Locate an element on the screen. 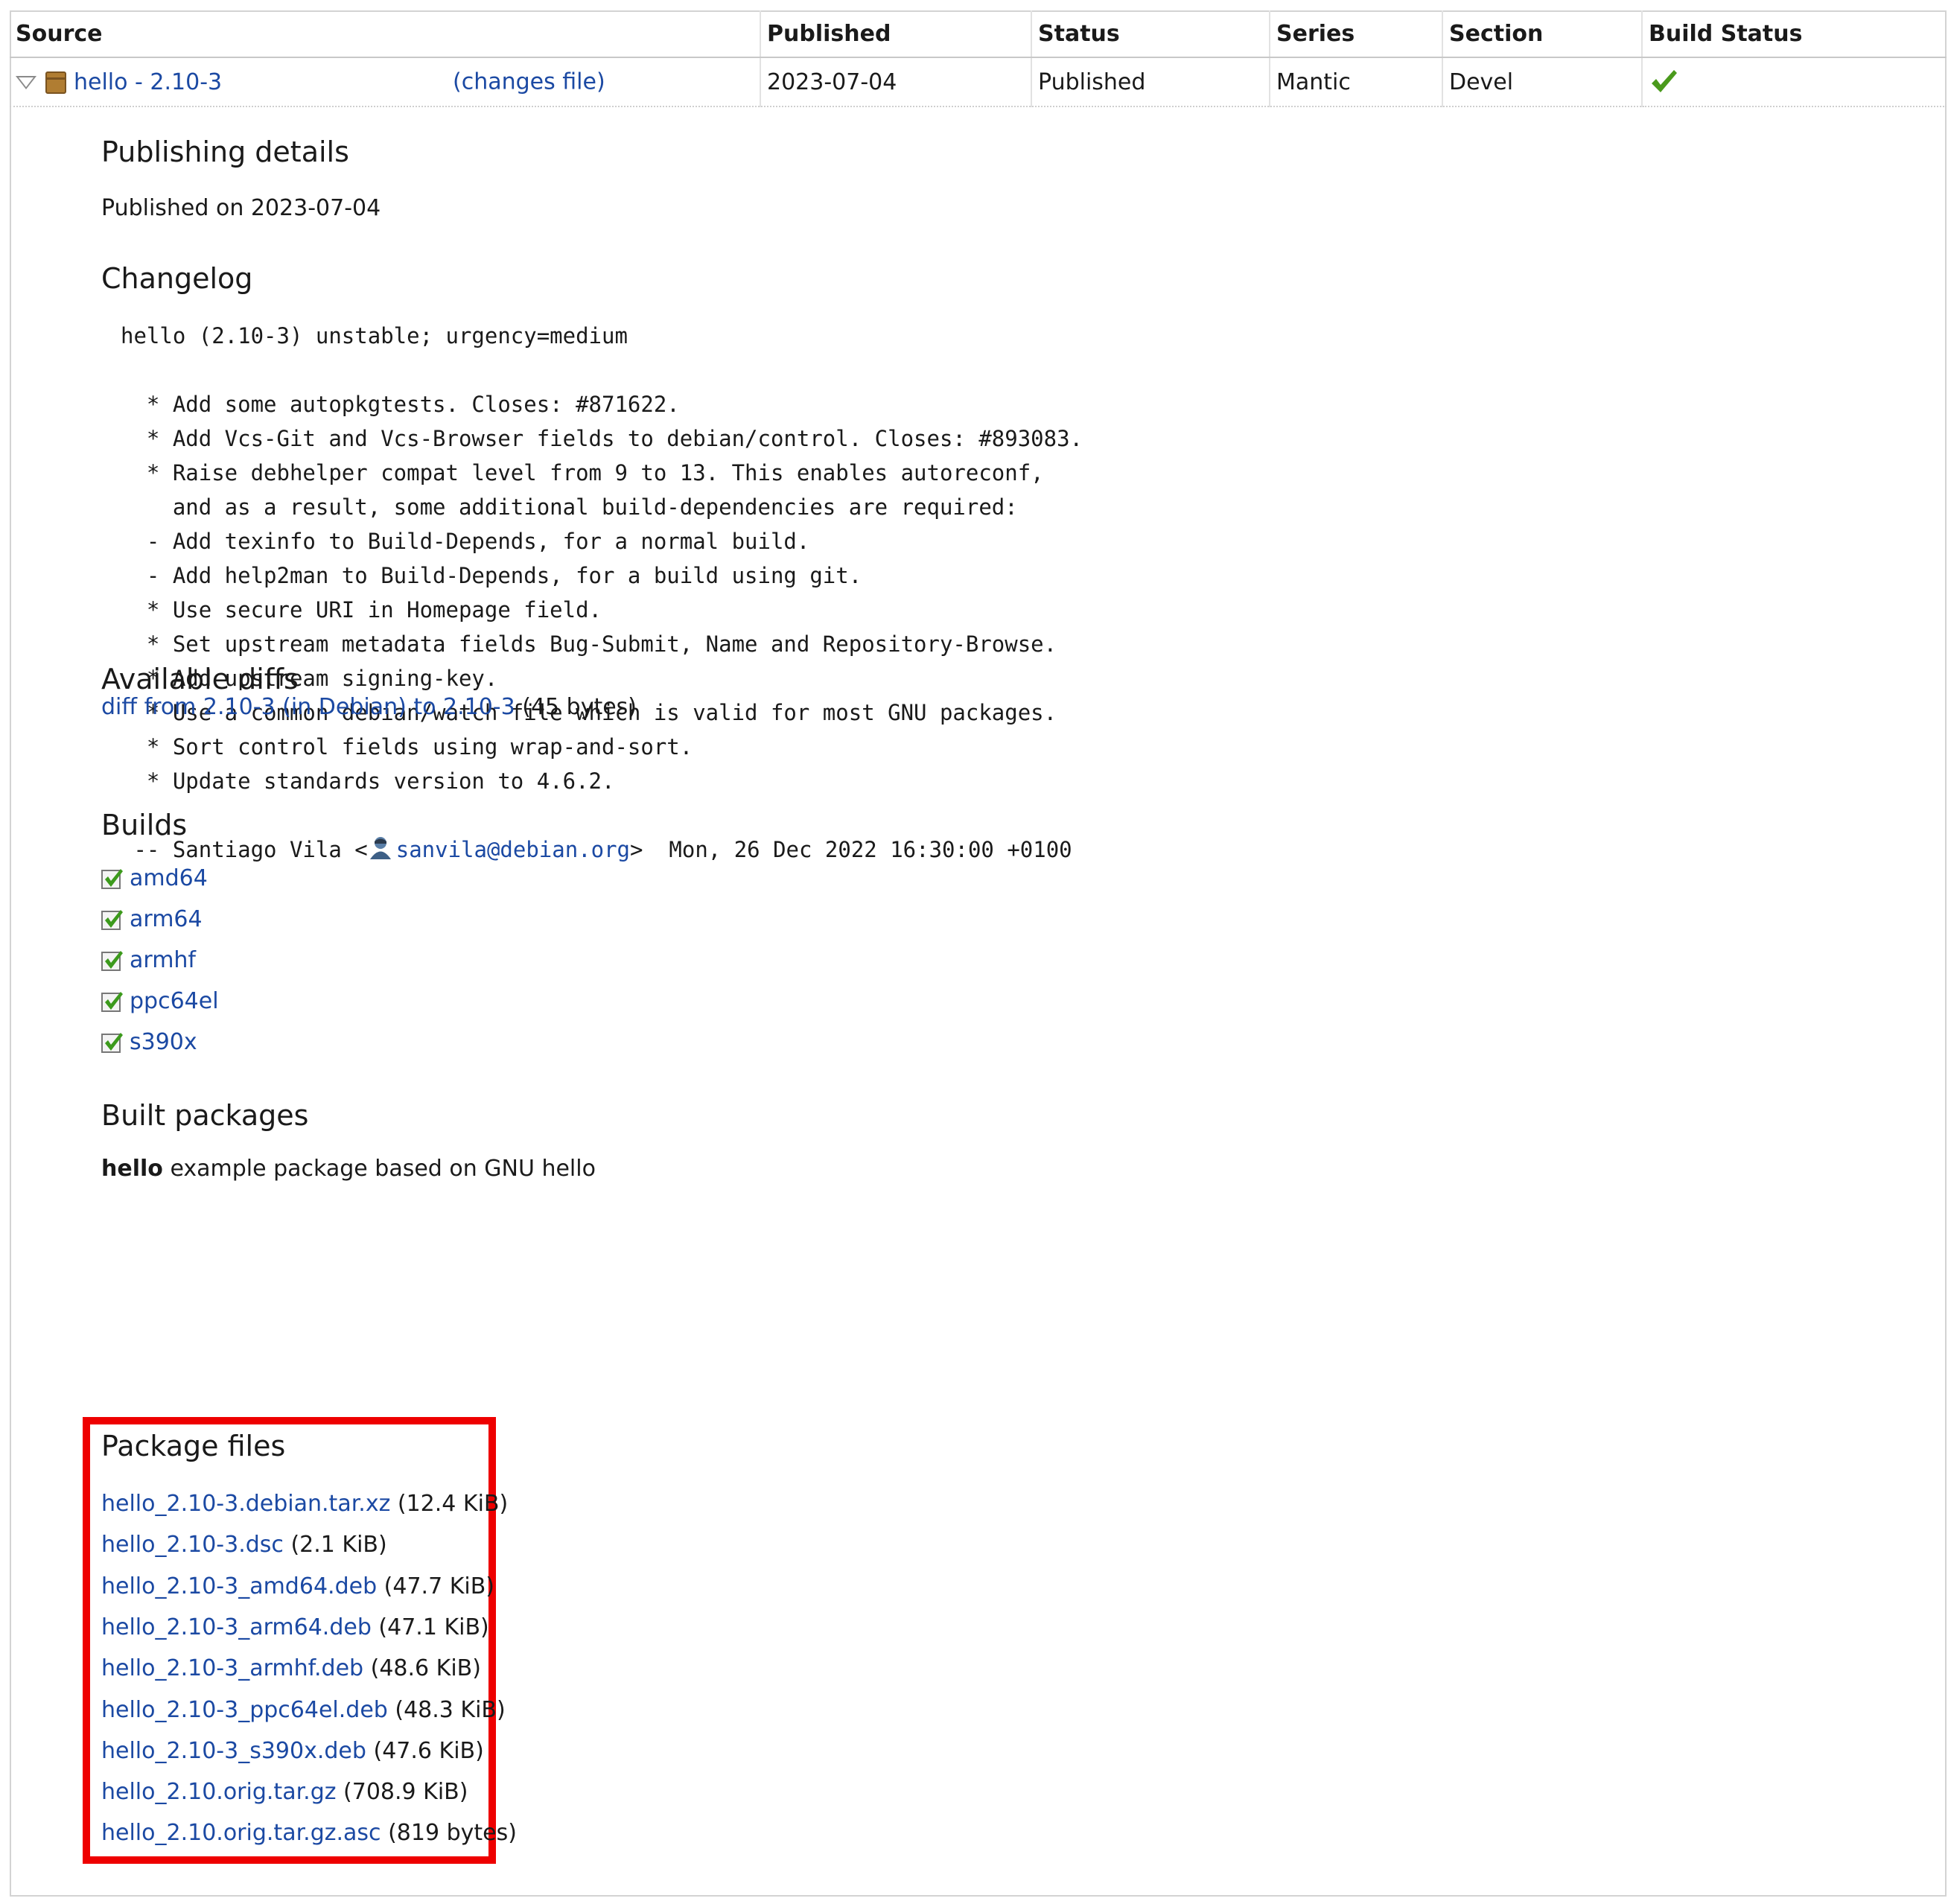 The height and width of the screenshot is (1904, 1948). package-file-item: hello_2.10.orig.tar.gz.asc (819 bytes) is located at coordinates (309, 1833).